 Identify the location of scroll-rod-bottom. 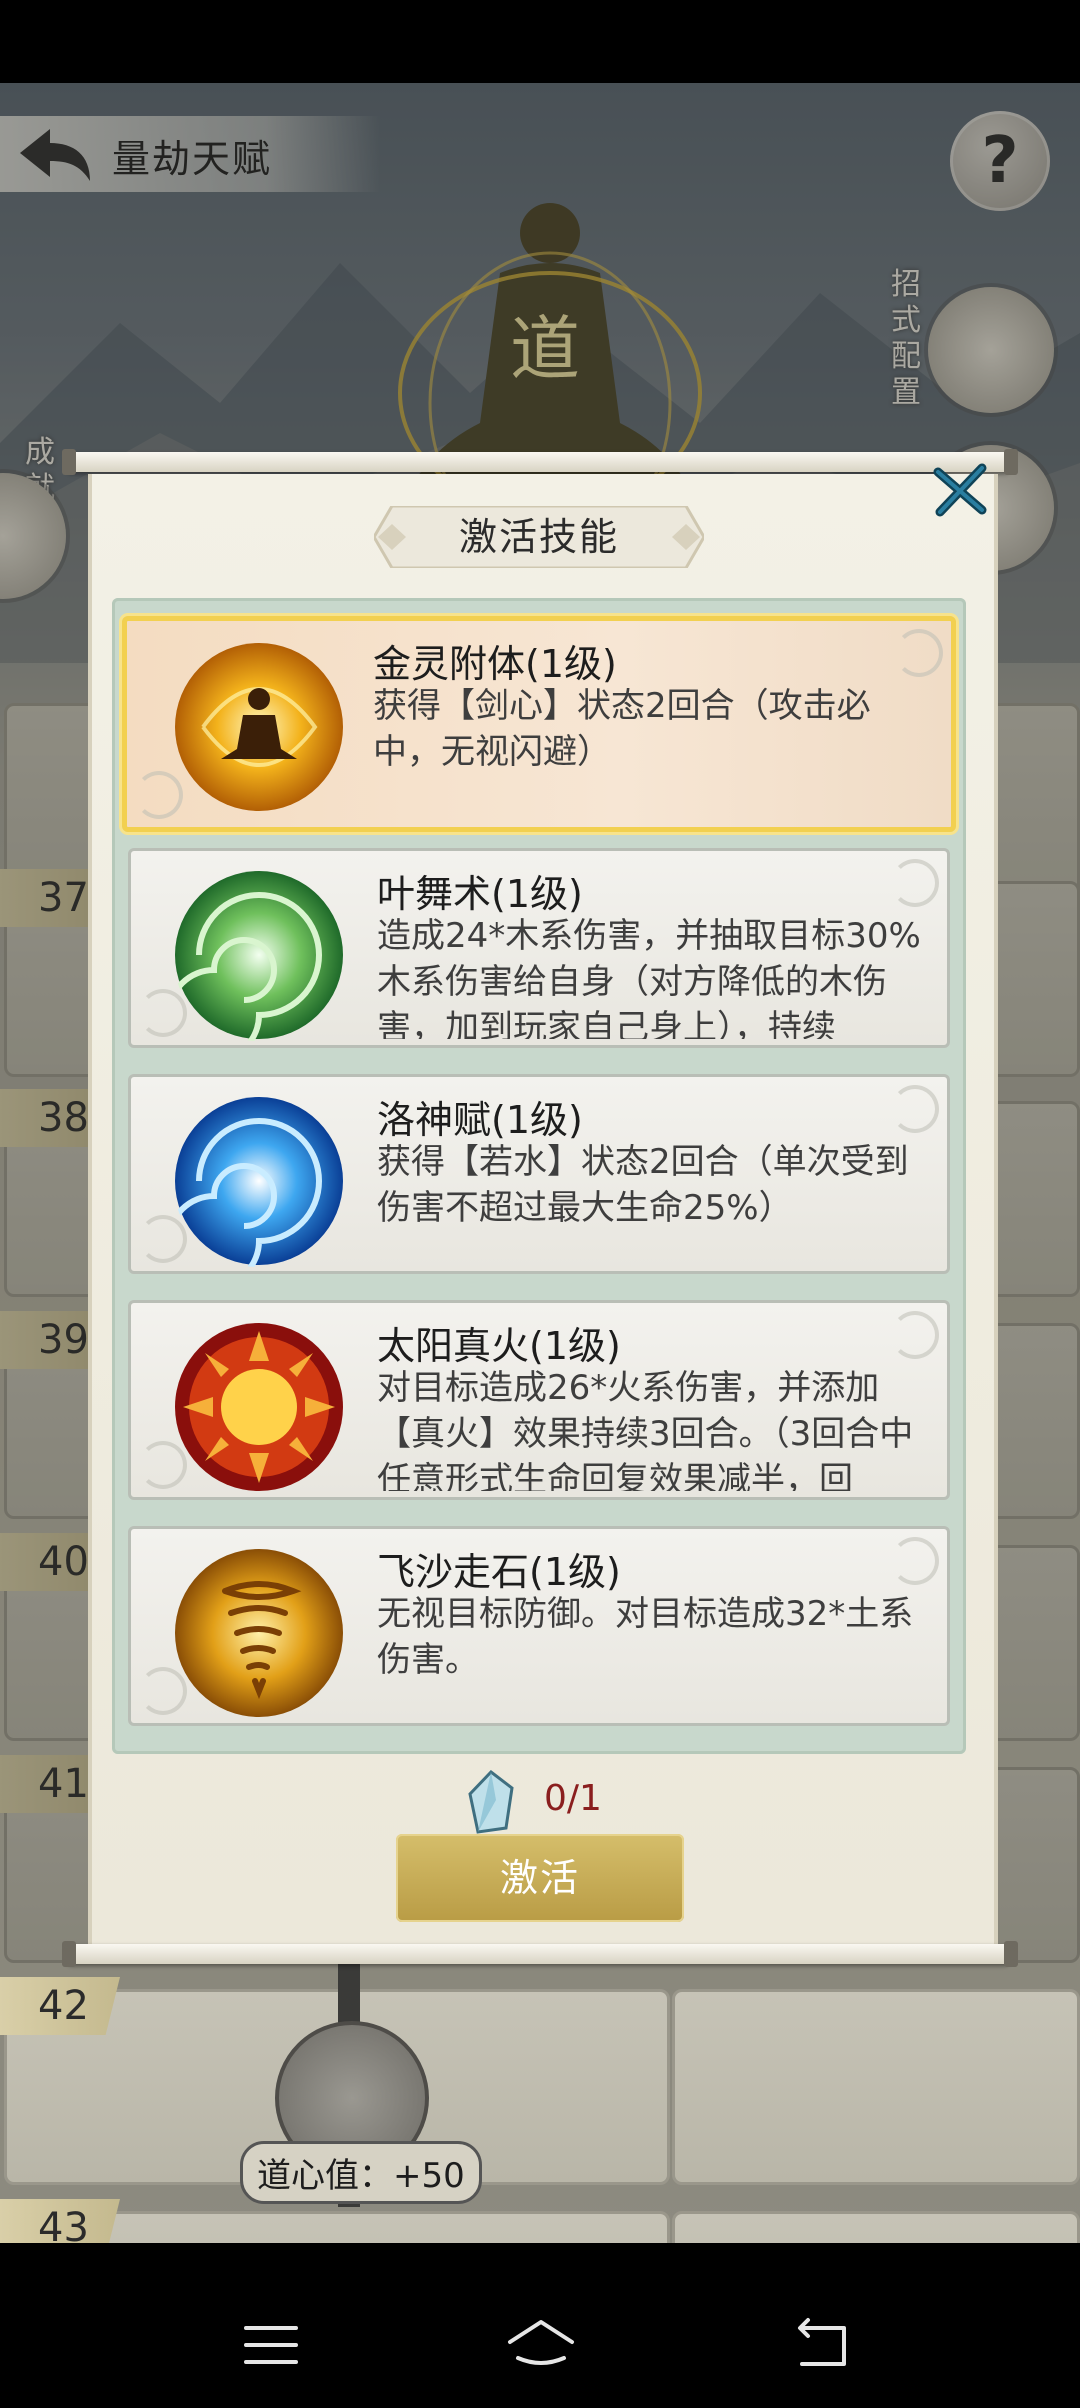
(538, 1954).